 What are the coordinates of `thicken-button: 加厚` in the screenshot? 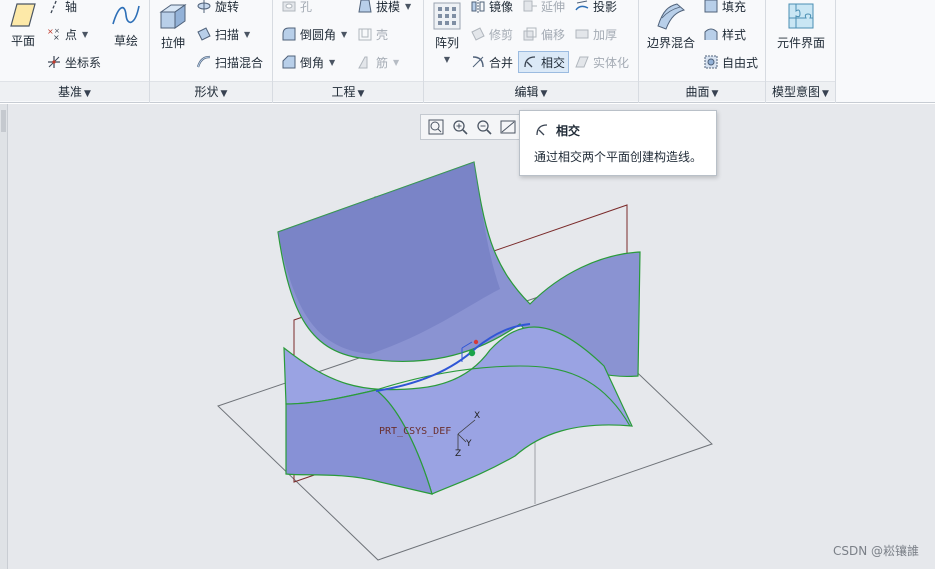 It's located at (595, 34).